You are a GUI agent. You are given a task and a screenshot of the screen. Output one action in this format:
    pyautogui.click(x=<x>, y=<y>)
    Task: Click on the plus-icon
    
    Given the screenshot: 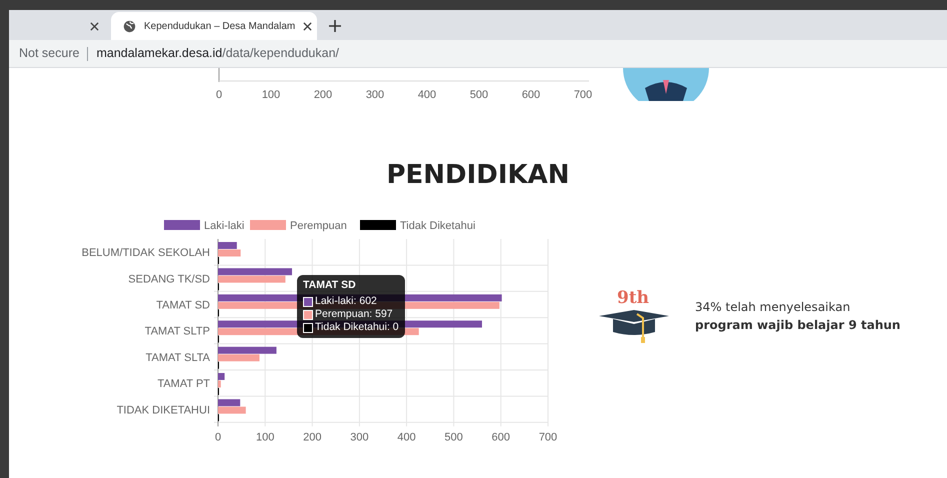 What is the action you would take?
    pyautogui.click(x=335, y=26)
    